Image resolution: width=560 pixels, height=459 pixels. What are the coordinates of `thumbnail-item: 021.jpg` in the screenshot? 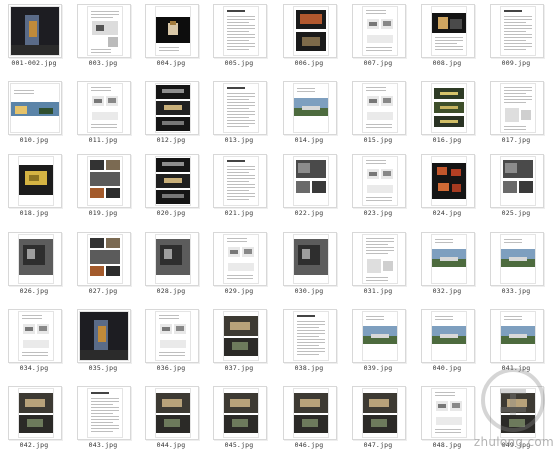 It's located at (240, 189).